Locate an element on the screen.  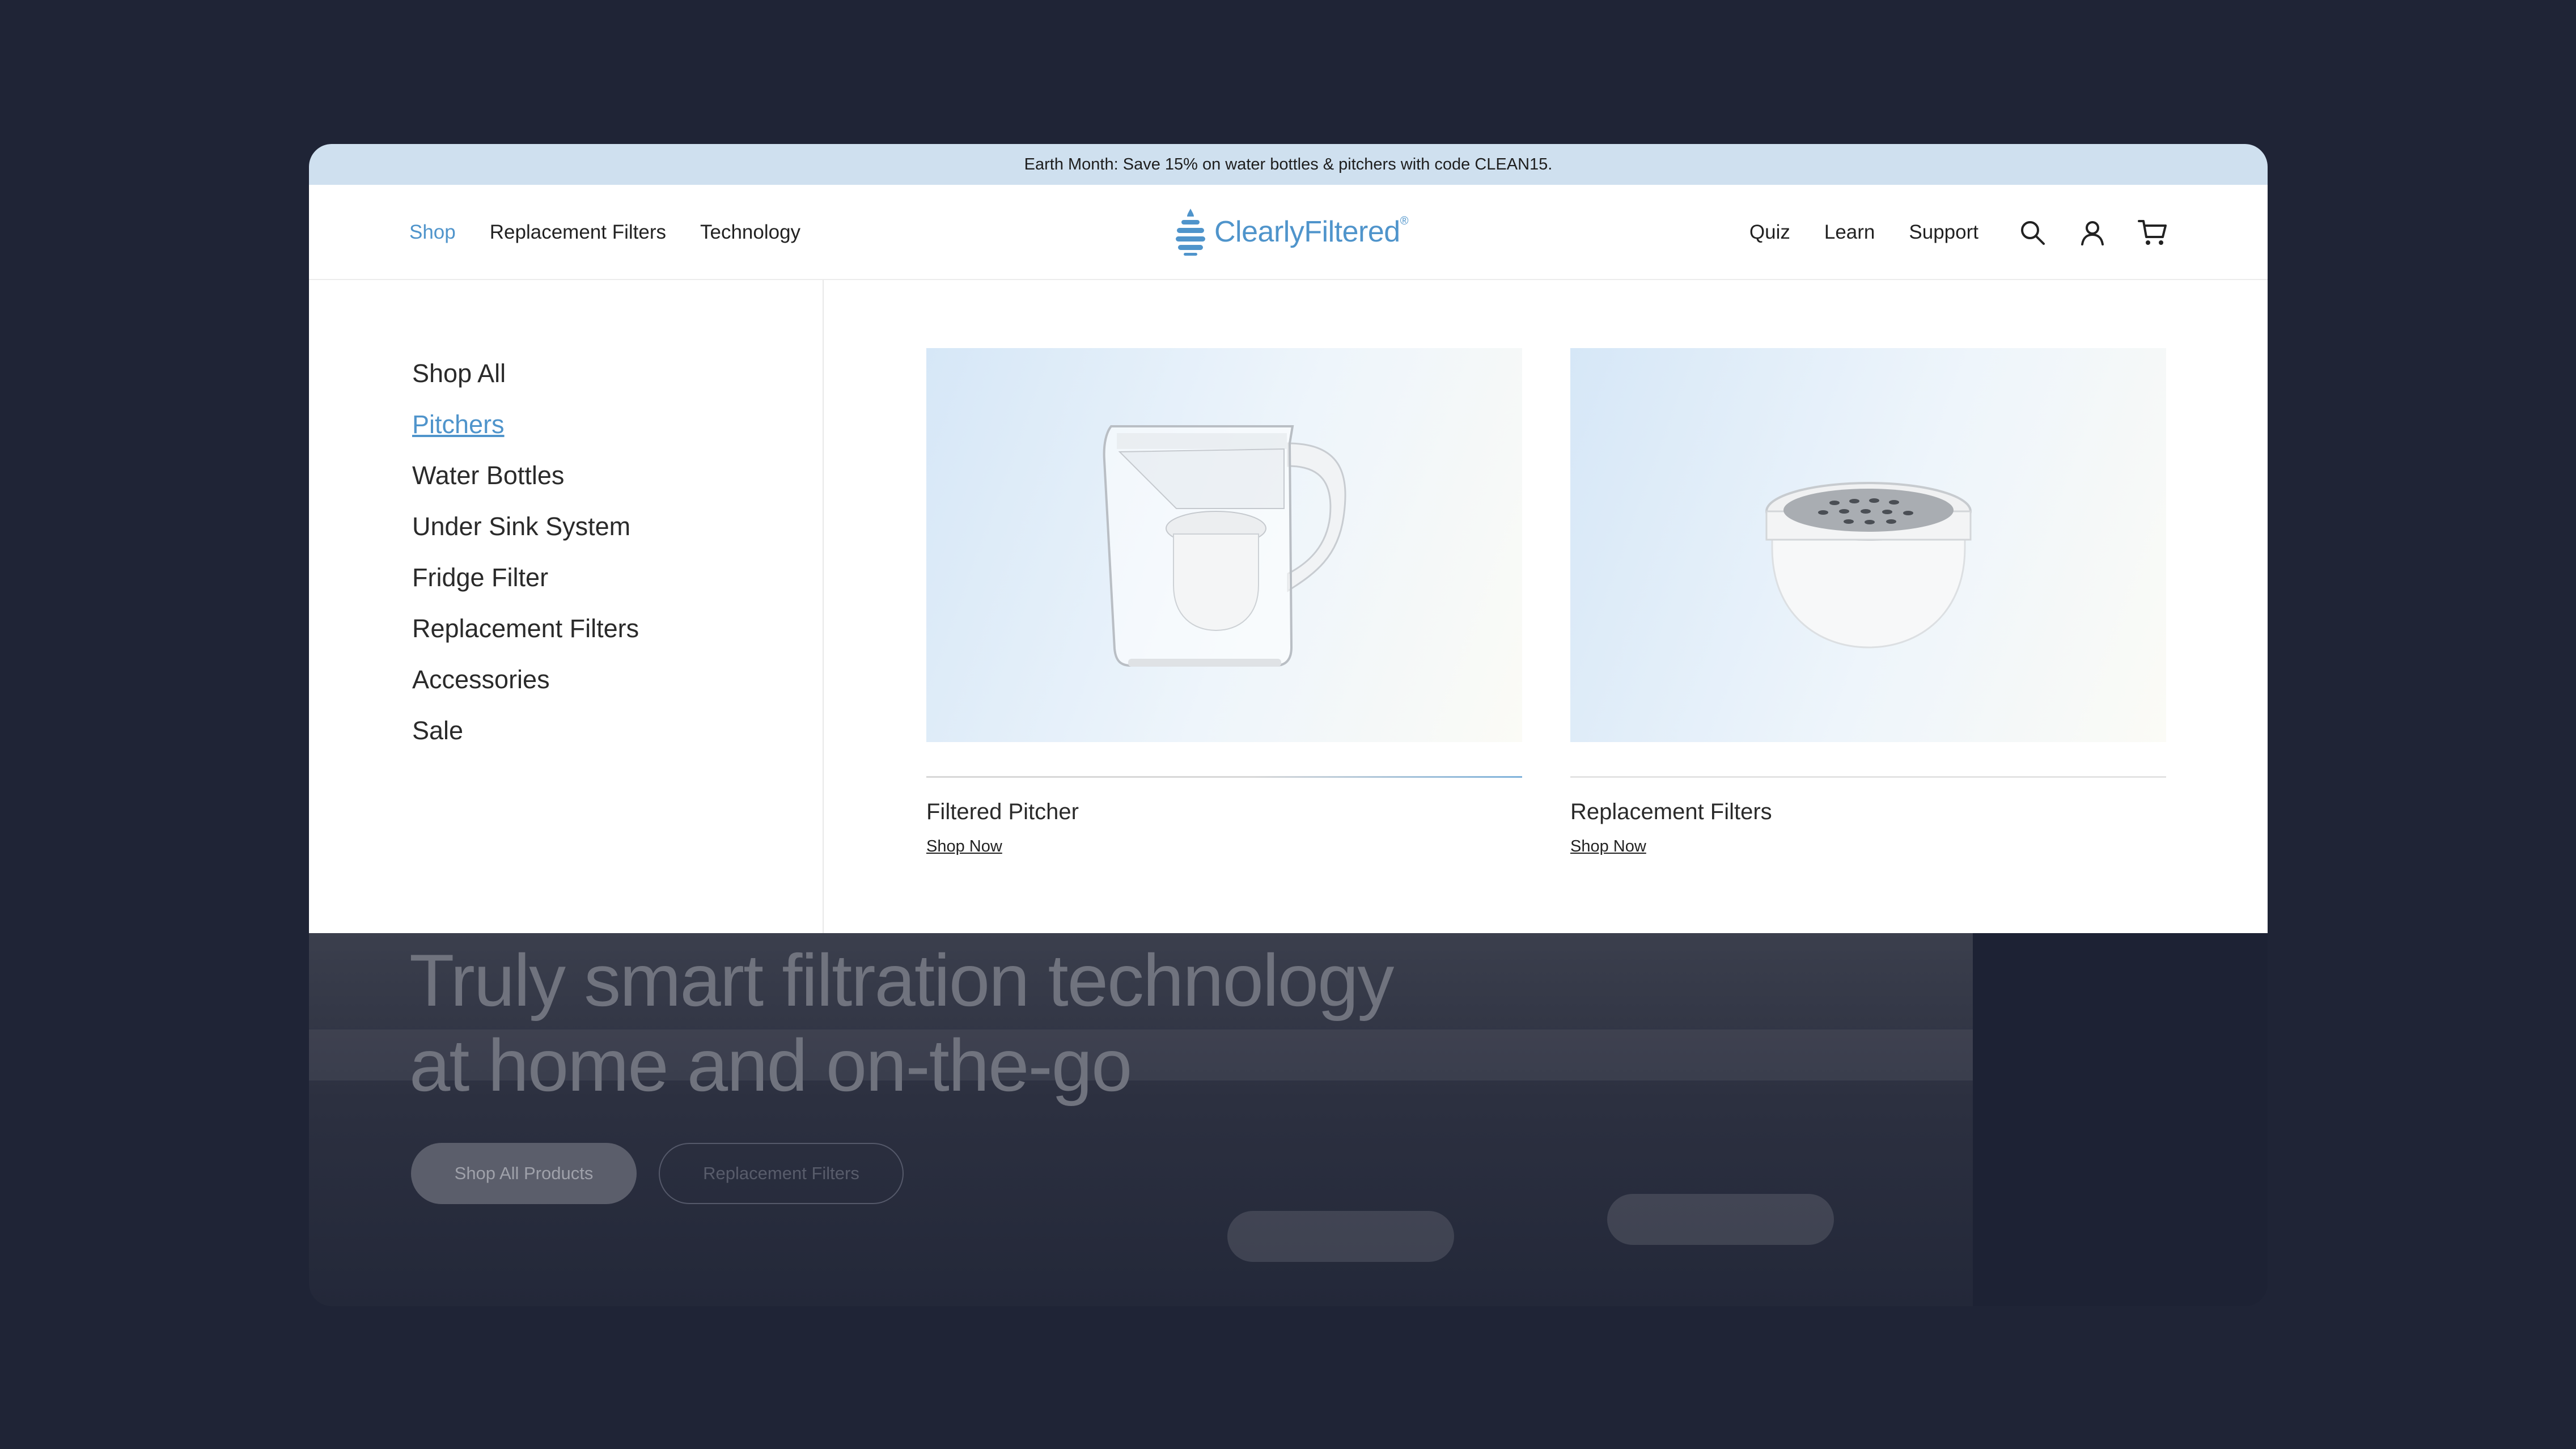
card-title: Replacement Filters is located at coordinates (1868, 812).